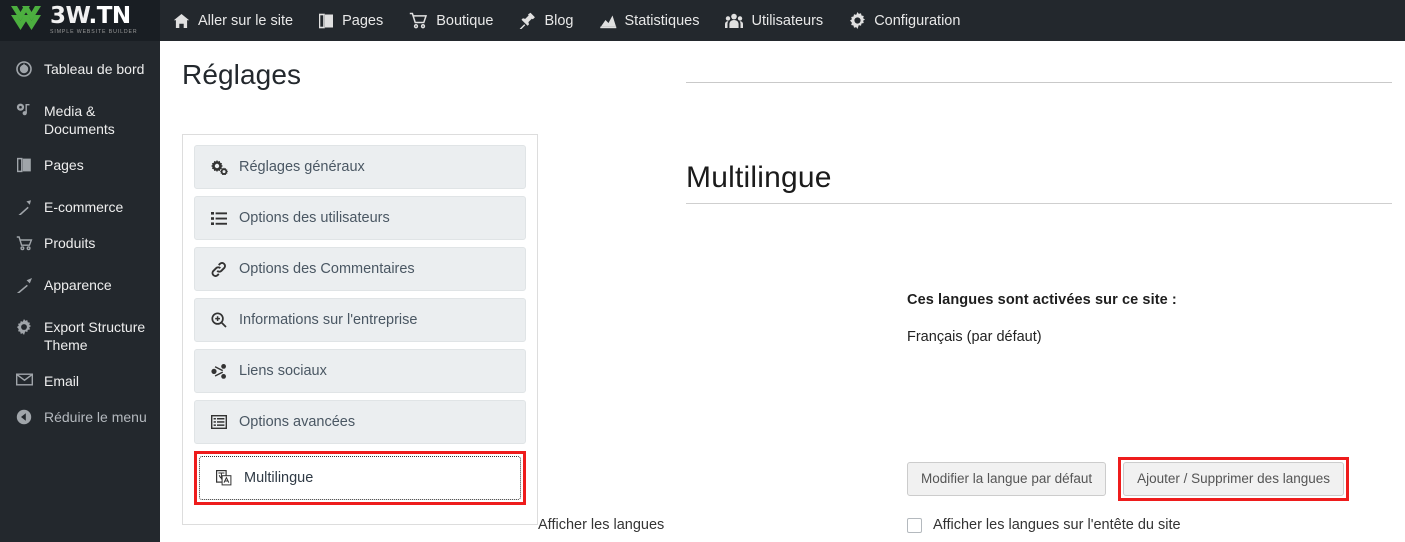 The image size is (1405, 542). I want to click on topnav-item-blog: Blog, so click(546, 20).